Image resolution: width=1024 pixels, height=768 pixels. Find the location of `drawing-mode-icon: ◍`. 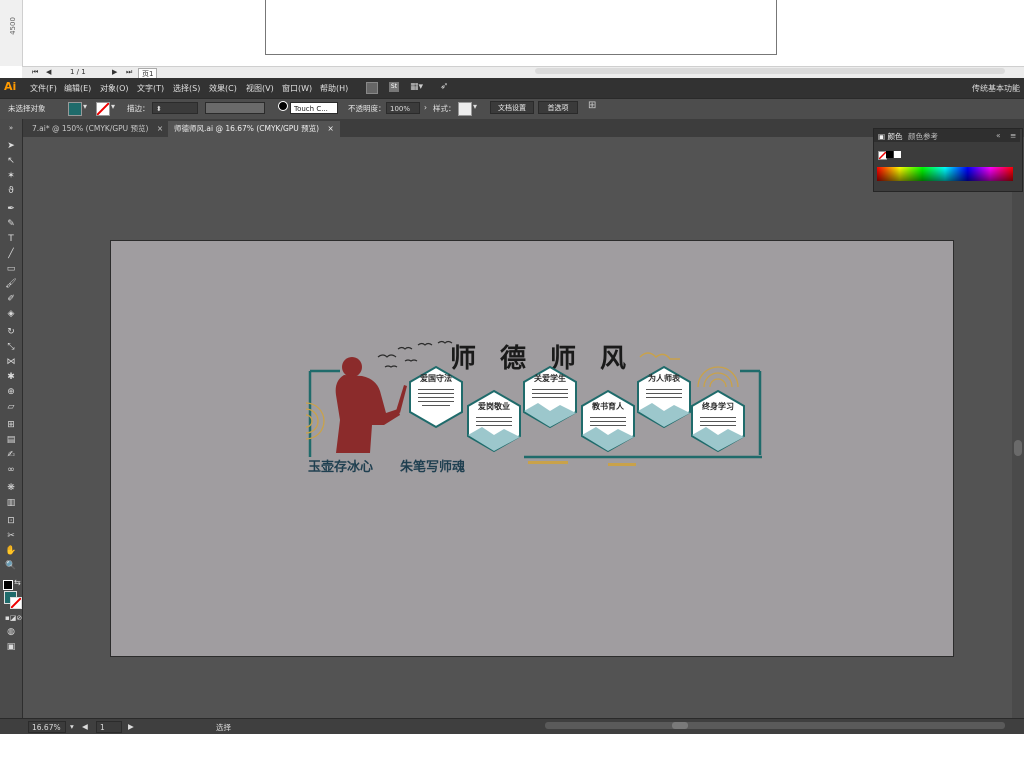

drawing-mode-icon: ◍ is located at coordinates (11, 632).